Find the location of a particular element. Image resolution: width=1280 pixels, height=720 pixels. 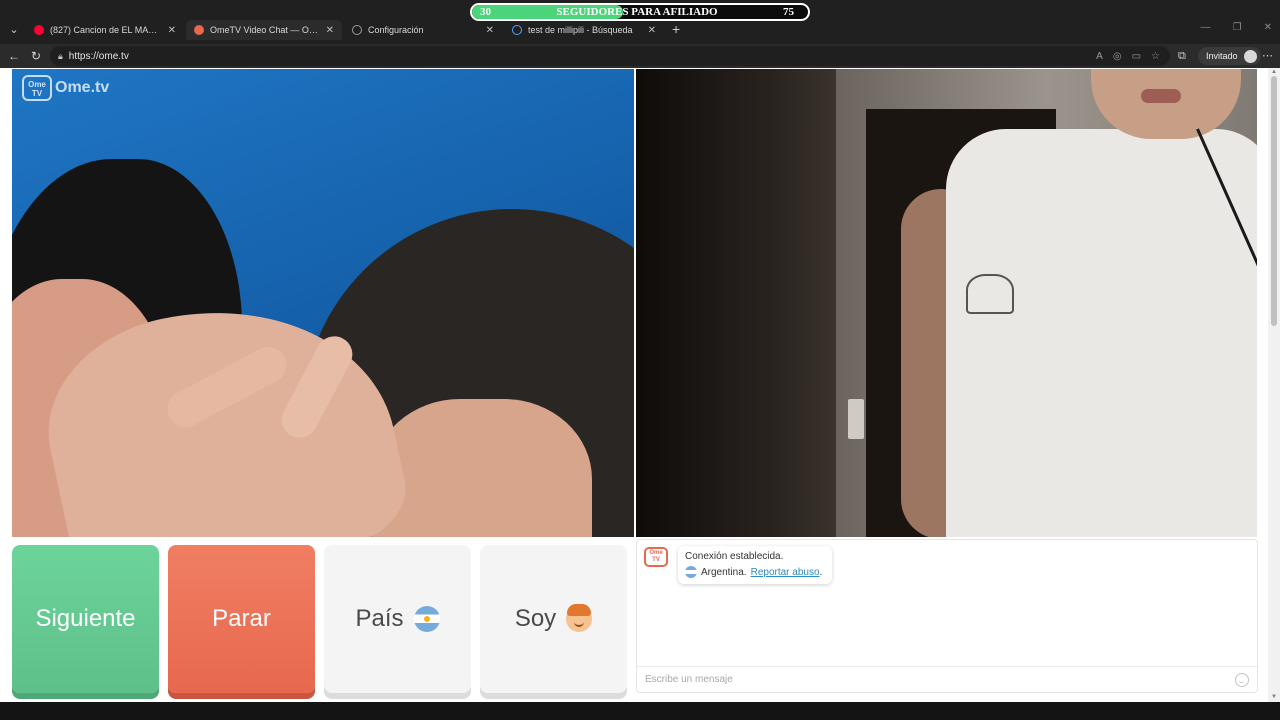

next-button: Siguiente is located at coordinates (85, 619).